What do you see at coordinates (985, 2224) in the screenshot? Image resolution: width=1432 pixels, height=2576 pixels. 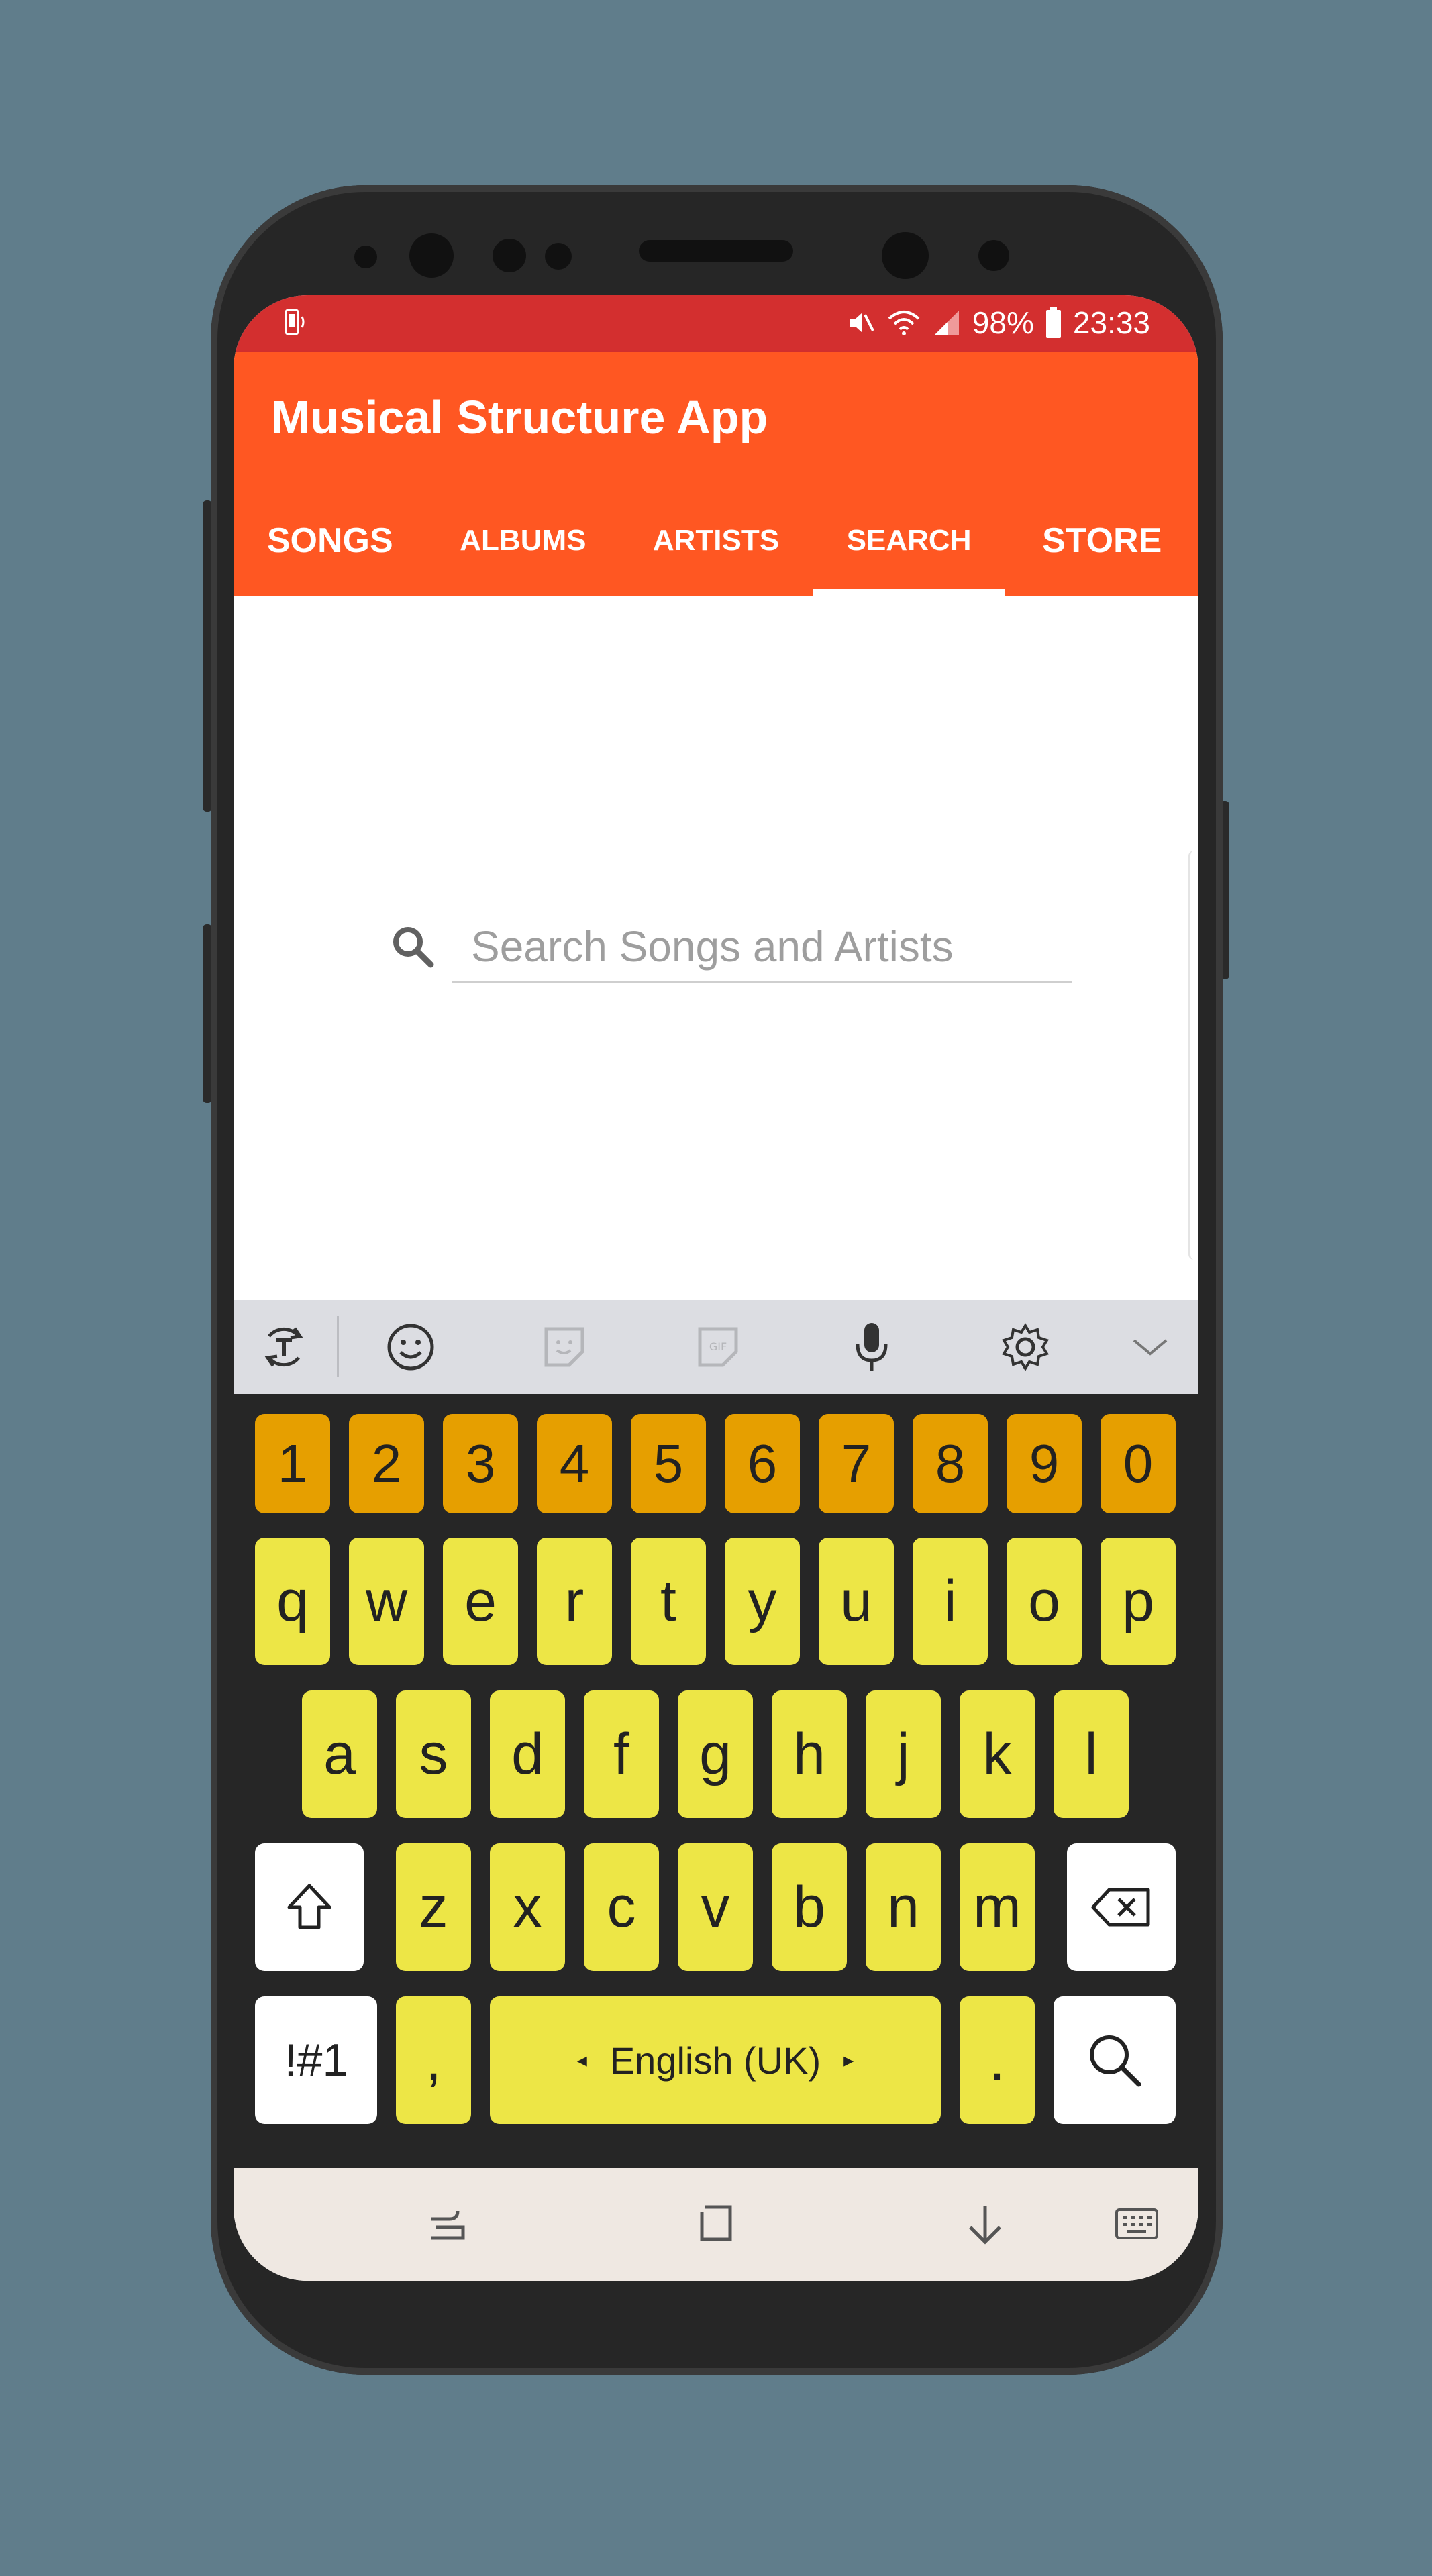 I see `back-icon` at bounding box center [985, 2224].